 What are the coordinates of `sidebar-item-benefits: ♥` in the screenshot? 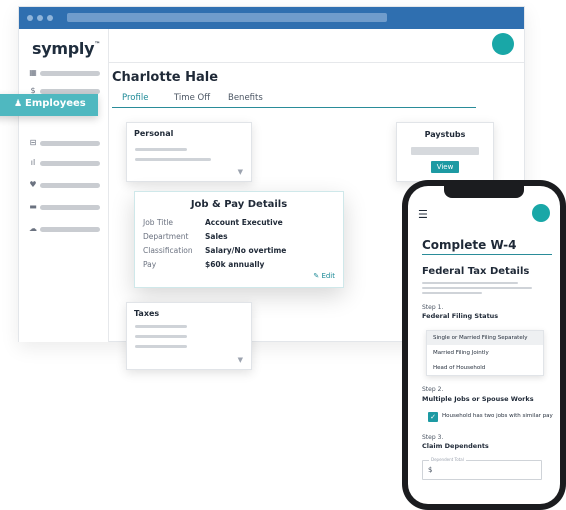 It's located at (64, 185).